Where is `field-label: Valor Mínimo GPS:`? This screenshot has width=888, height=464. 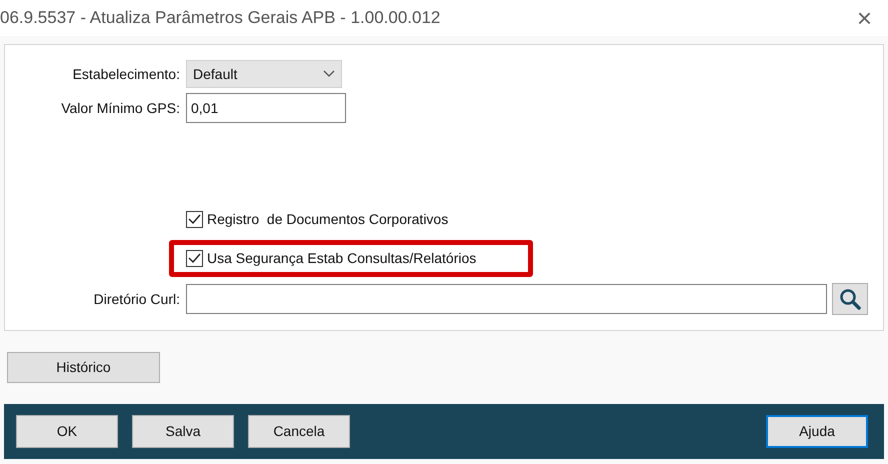
field-label: Valor Mínimo GPS: is located at coordinates (120, 108).